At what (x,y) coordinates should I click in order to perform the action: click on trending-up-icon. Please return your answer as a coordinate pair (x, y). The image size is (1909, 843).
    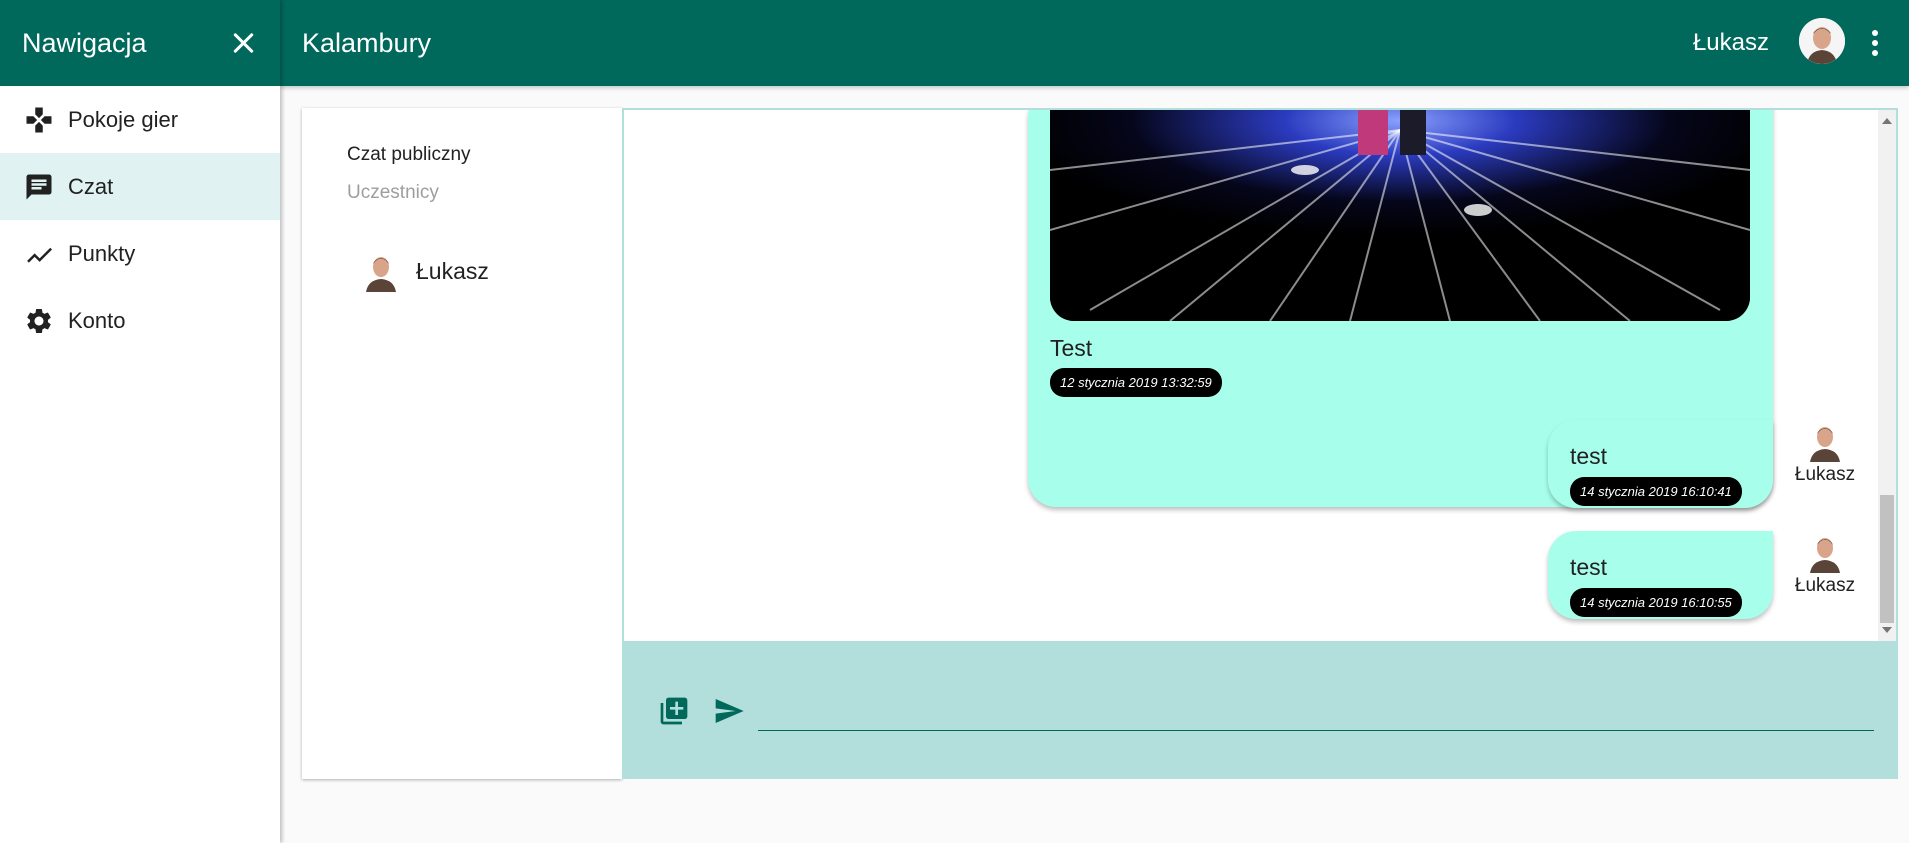
    Looking at the image, I should click on (39, 254).